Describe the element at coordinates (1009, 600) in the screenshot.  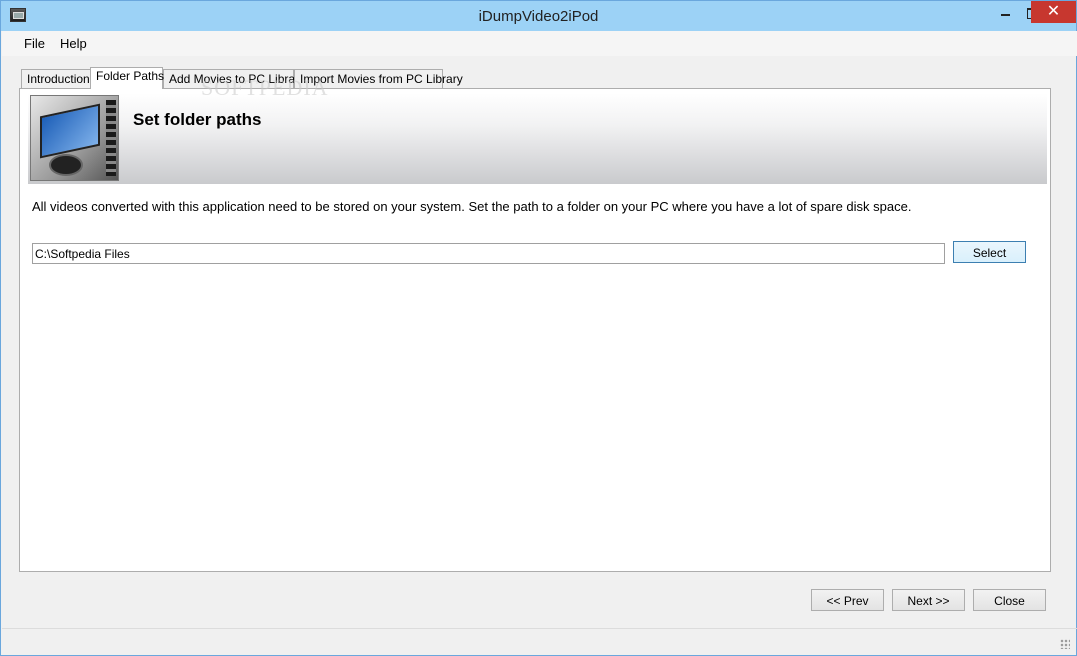
I see `close-button: Close` at that location.